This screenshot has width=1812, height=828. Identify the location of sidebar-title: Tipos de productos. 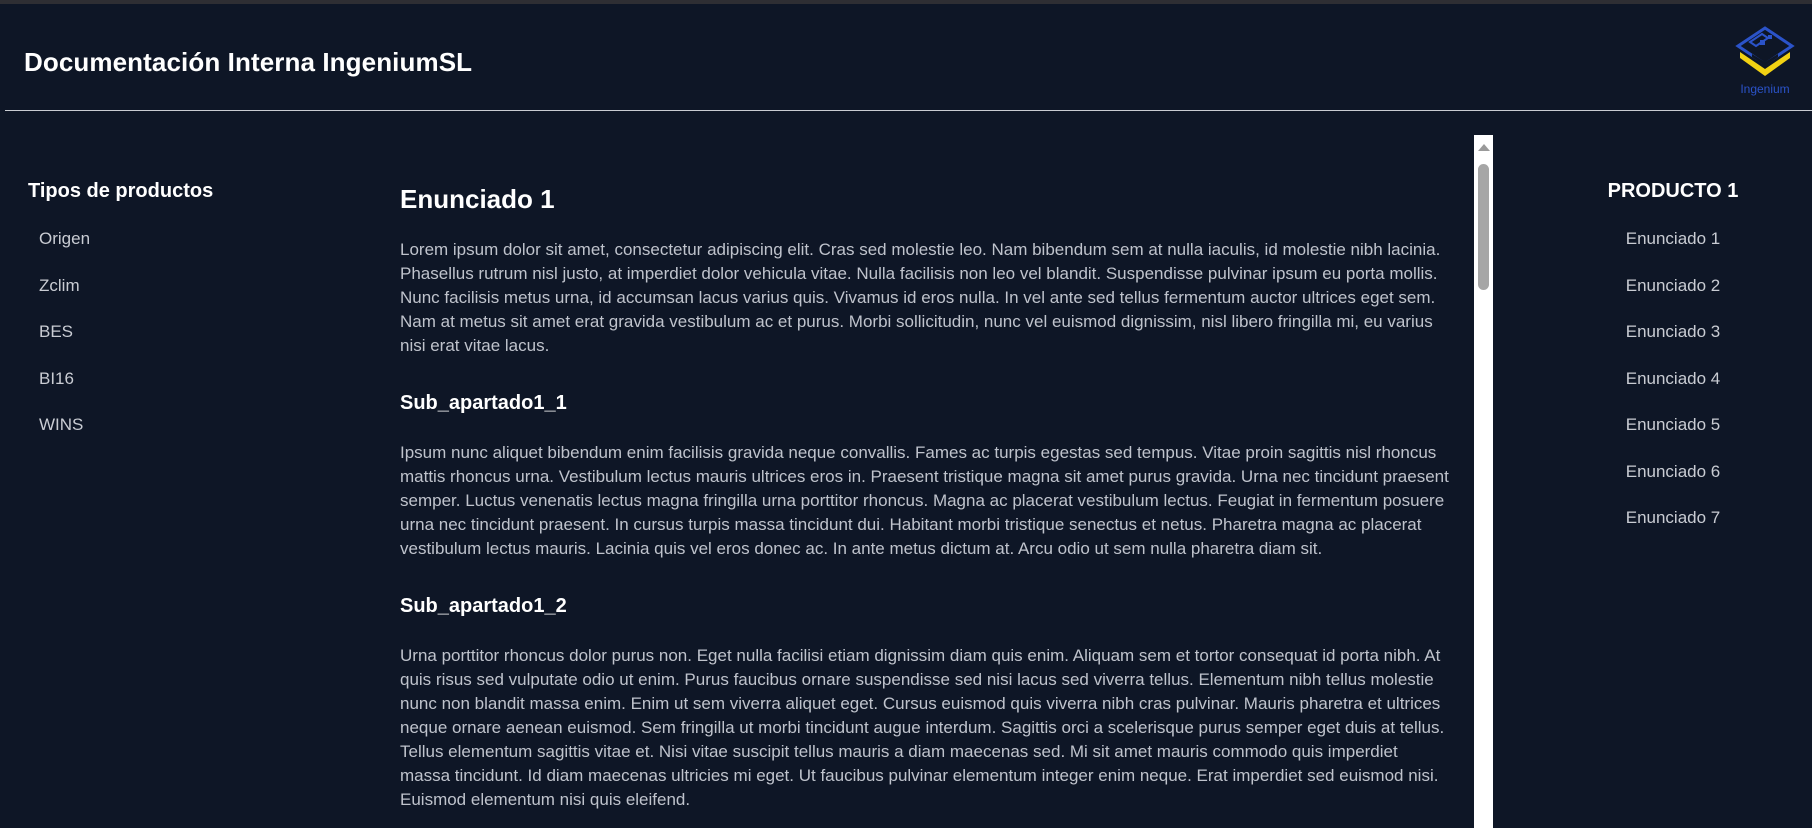
(121, 191).